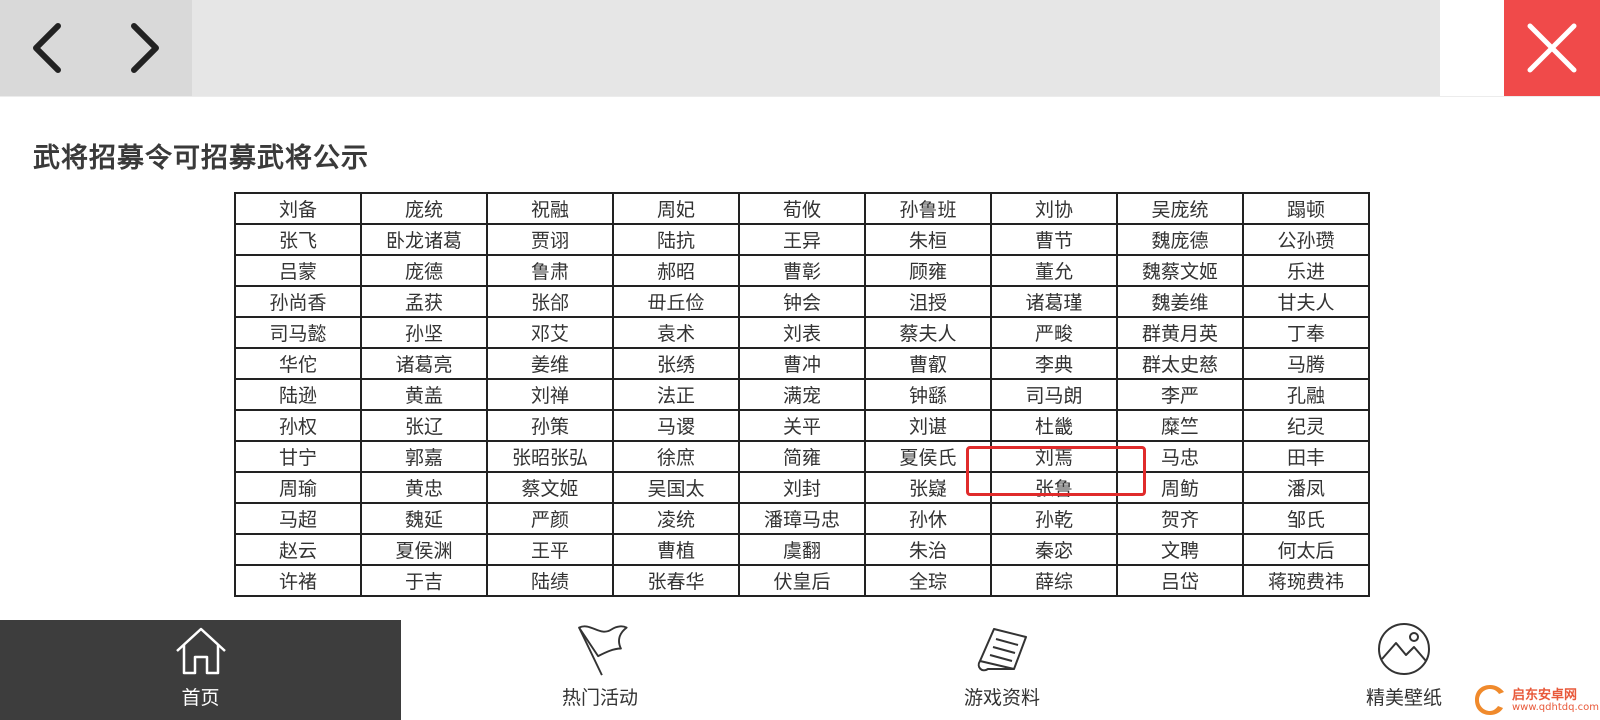 This screenshot has width=1600, height=720. Describe the element at coordinates (1054, 456) in the screenshot. I see `general-cell: 刘焉` at that location.